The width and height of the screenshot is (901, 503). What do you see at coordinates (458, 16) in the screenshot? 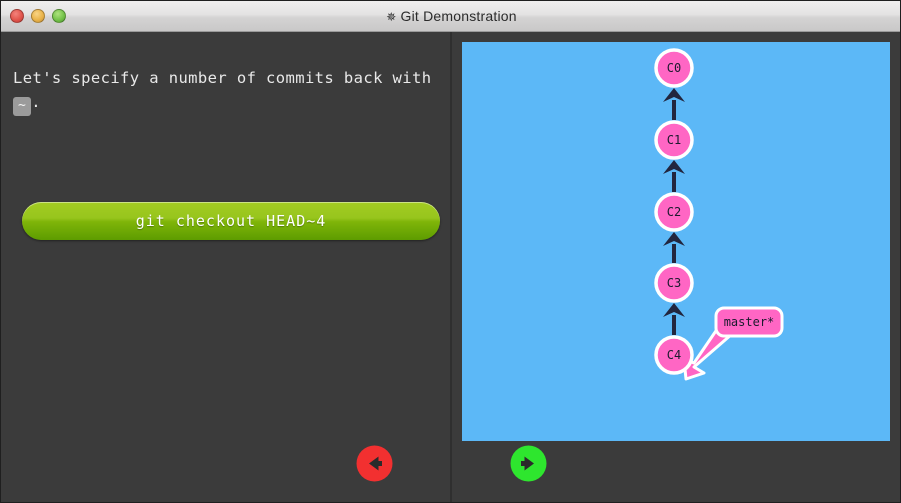
I see `window-title-text: Git Demonstration` at bounding box center [458, 16].